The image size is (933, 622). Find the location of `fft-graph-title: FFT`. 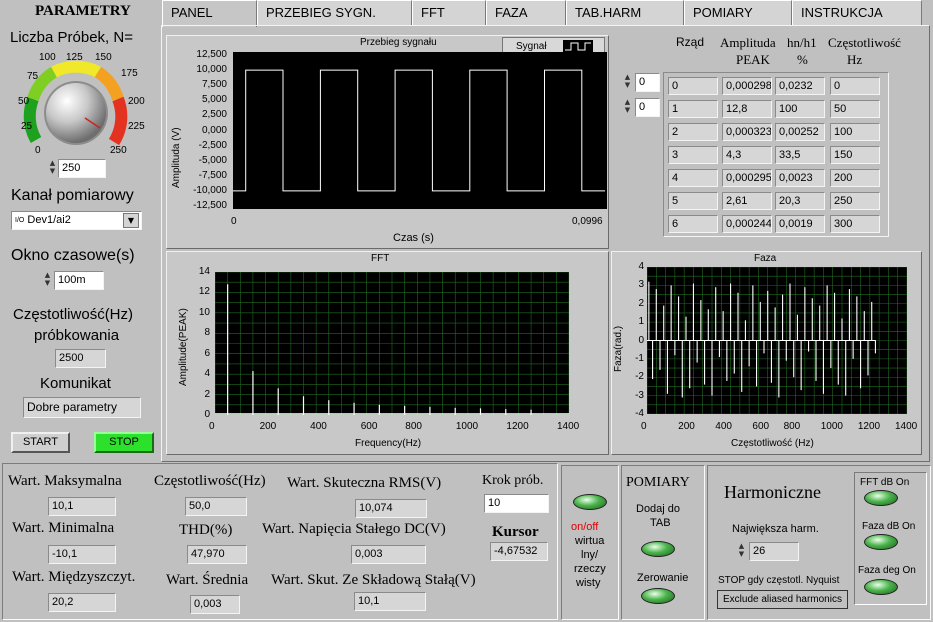

fft-graph-title: FFT is located at coordinates (380, 258).